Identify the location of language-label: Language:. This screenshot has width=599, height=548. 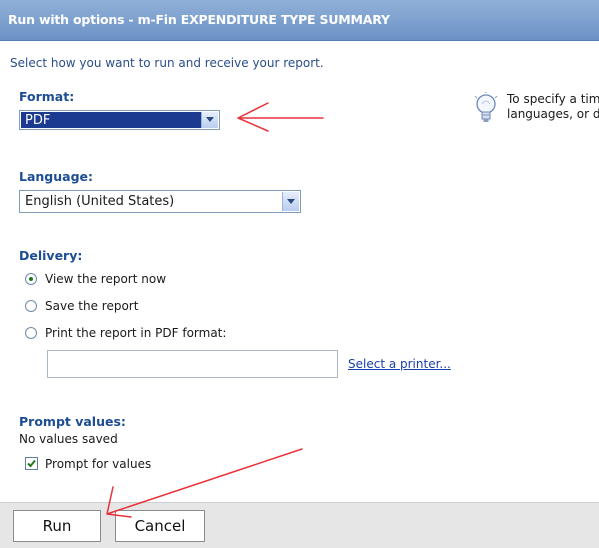
(56, 176).